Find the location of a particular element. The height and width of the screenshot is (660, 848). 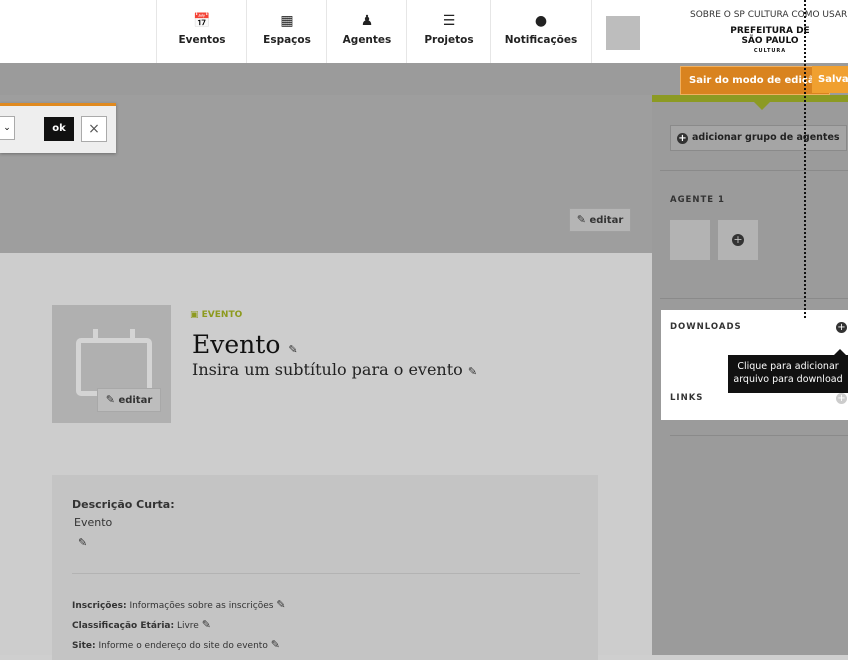

tooltip-line2: arquivo para download is located at coordinates (788, 379).